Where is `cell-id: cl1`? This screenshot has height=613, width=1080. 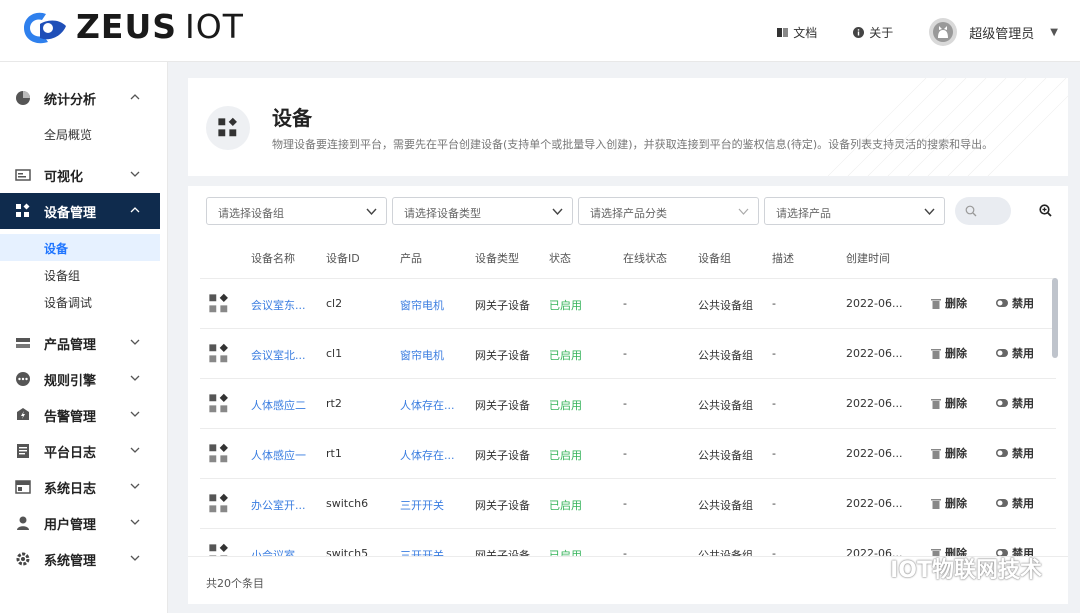
cell-id: cl1 is located at coordinates (334, 353).